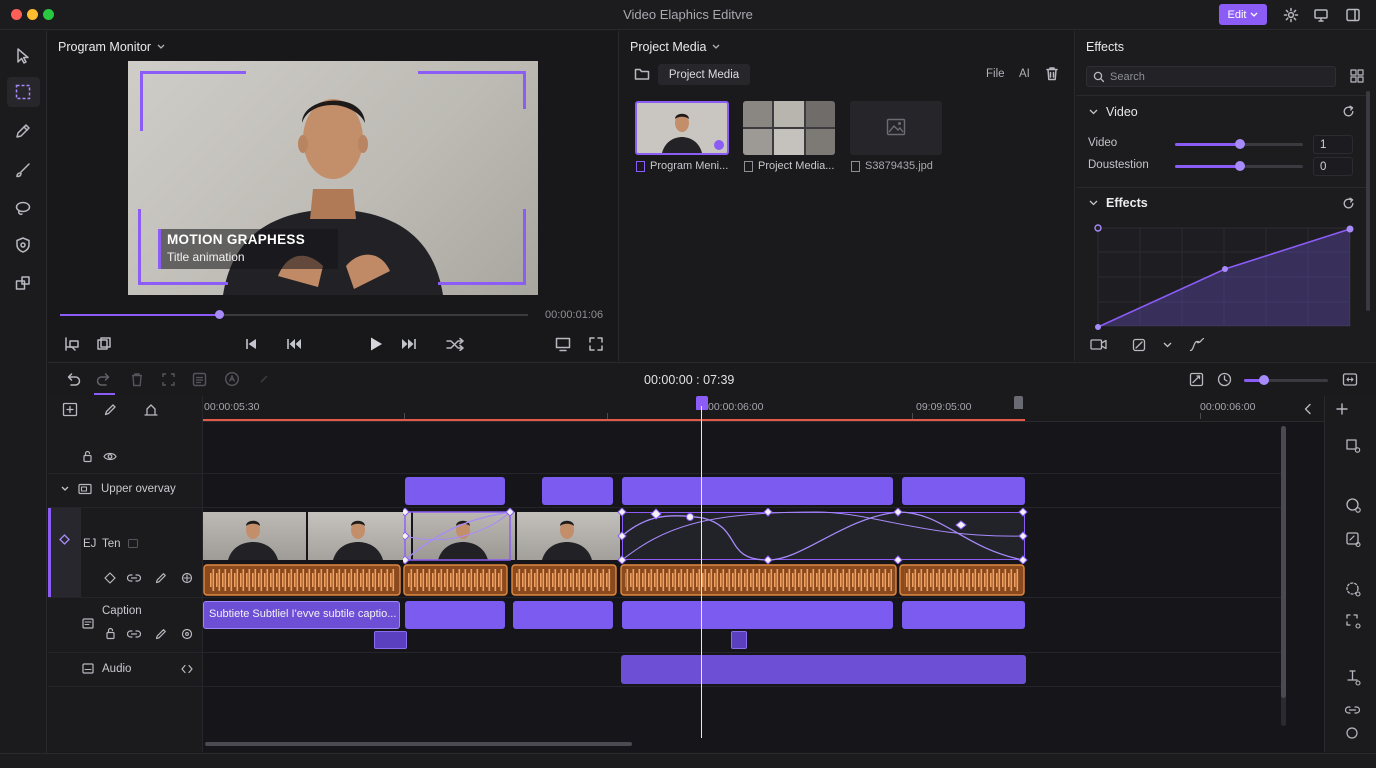  Describe the element at coordinates (596, 344) in the screenshot. I see `fullscreen-icon` at that location.